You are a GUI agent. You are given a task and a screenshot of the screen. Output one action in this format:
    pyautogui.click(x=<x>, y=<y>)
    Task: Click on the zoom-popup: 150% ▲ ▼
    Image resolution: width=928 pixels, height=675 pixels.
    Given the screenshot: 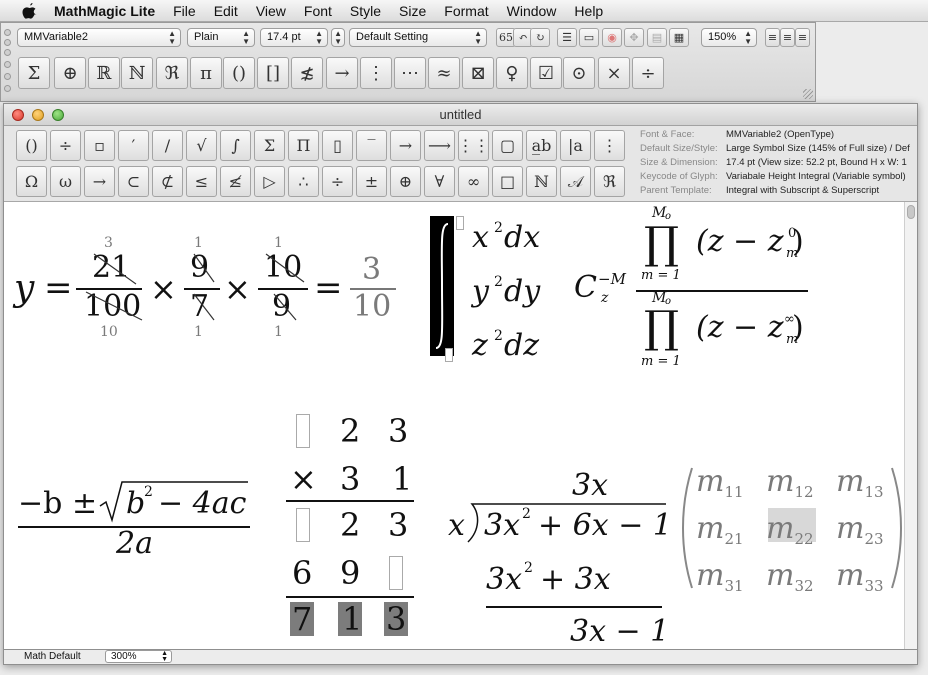 What is the action you would take?
    pyautogui.click(x=729, y=37)
    